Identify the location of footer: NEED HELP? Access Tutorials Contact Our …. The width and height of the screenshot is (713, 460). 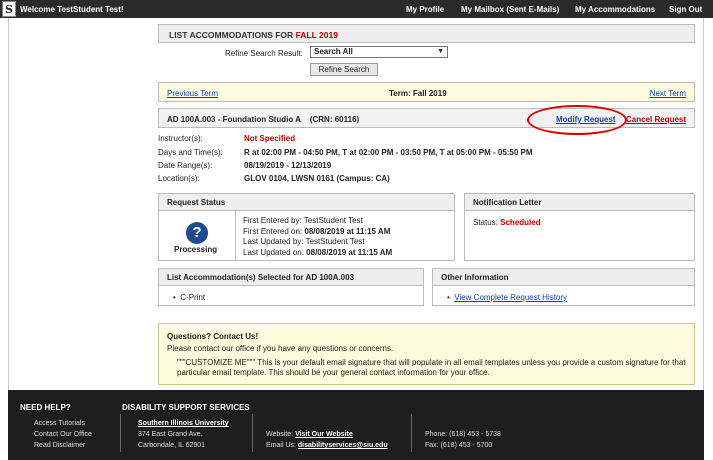
(356, 425).